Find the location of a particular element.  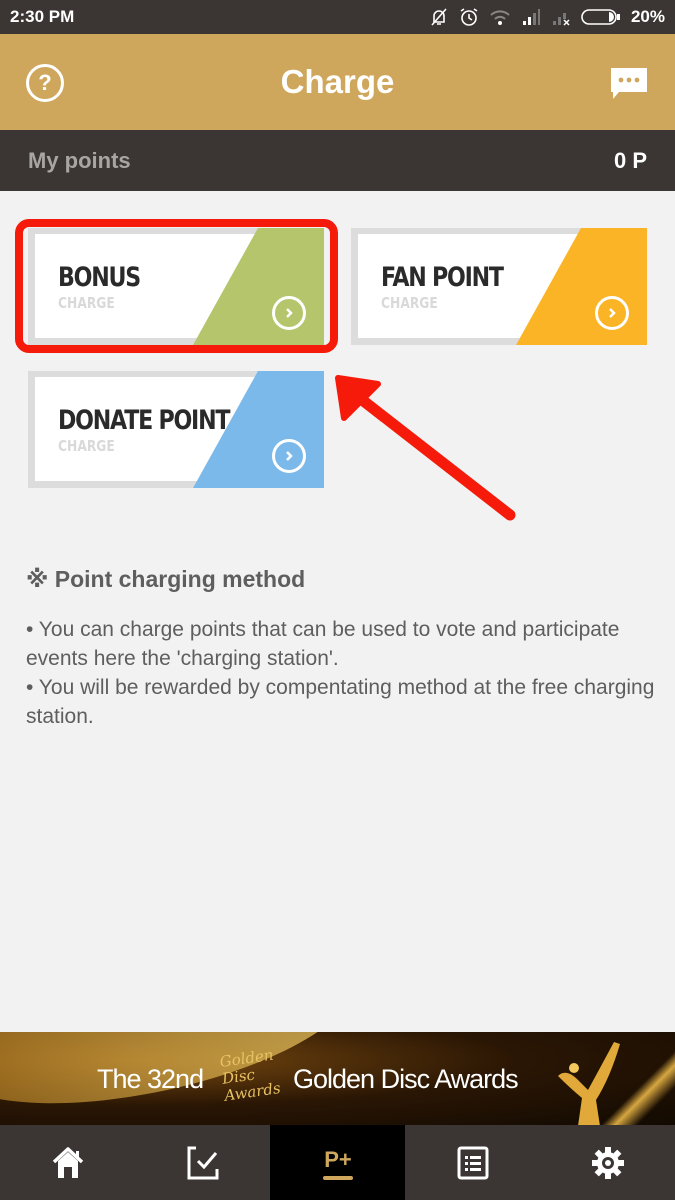

donate-point-charge-card: DONATE POINT CHARGE is located at coordinates (176, 429).